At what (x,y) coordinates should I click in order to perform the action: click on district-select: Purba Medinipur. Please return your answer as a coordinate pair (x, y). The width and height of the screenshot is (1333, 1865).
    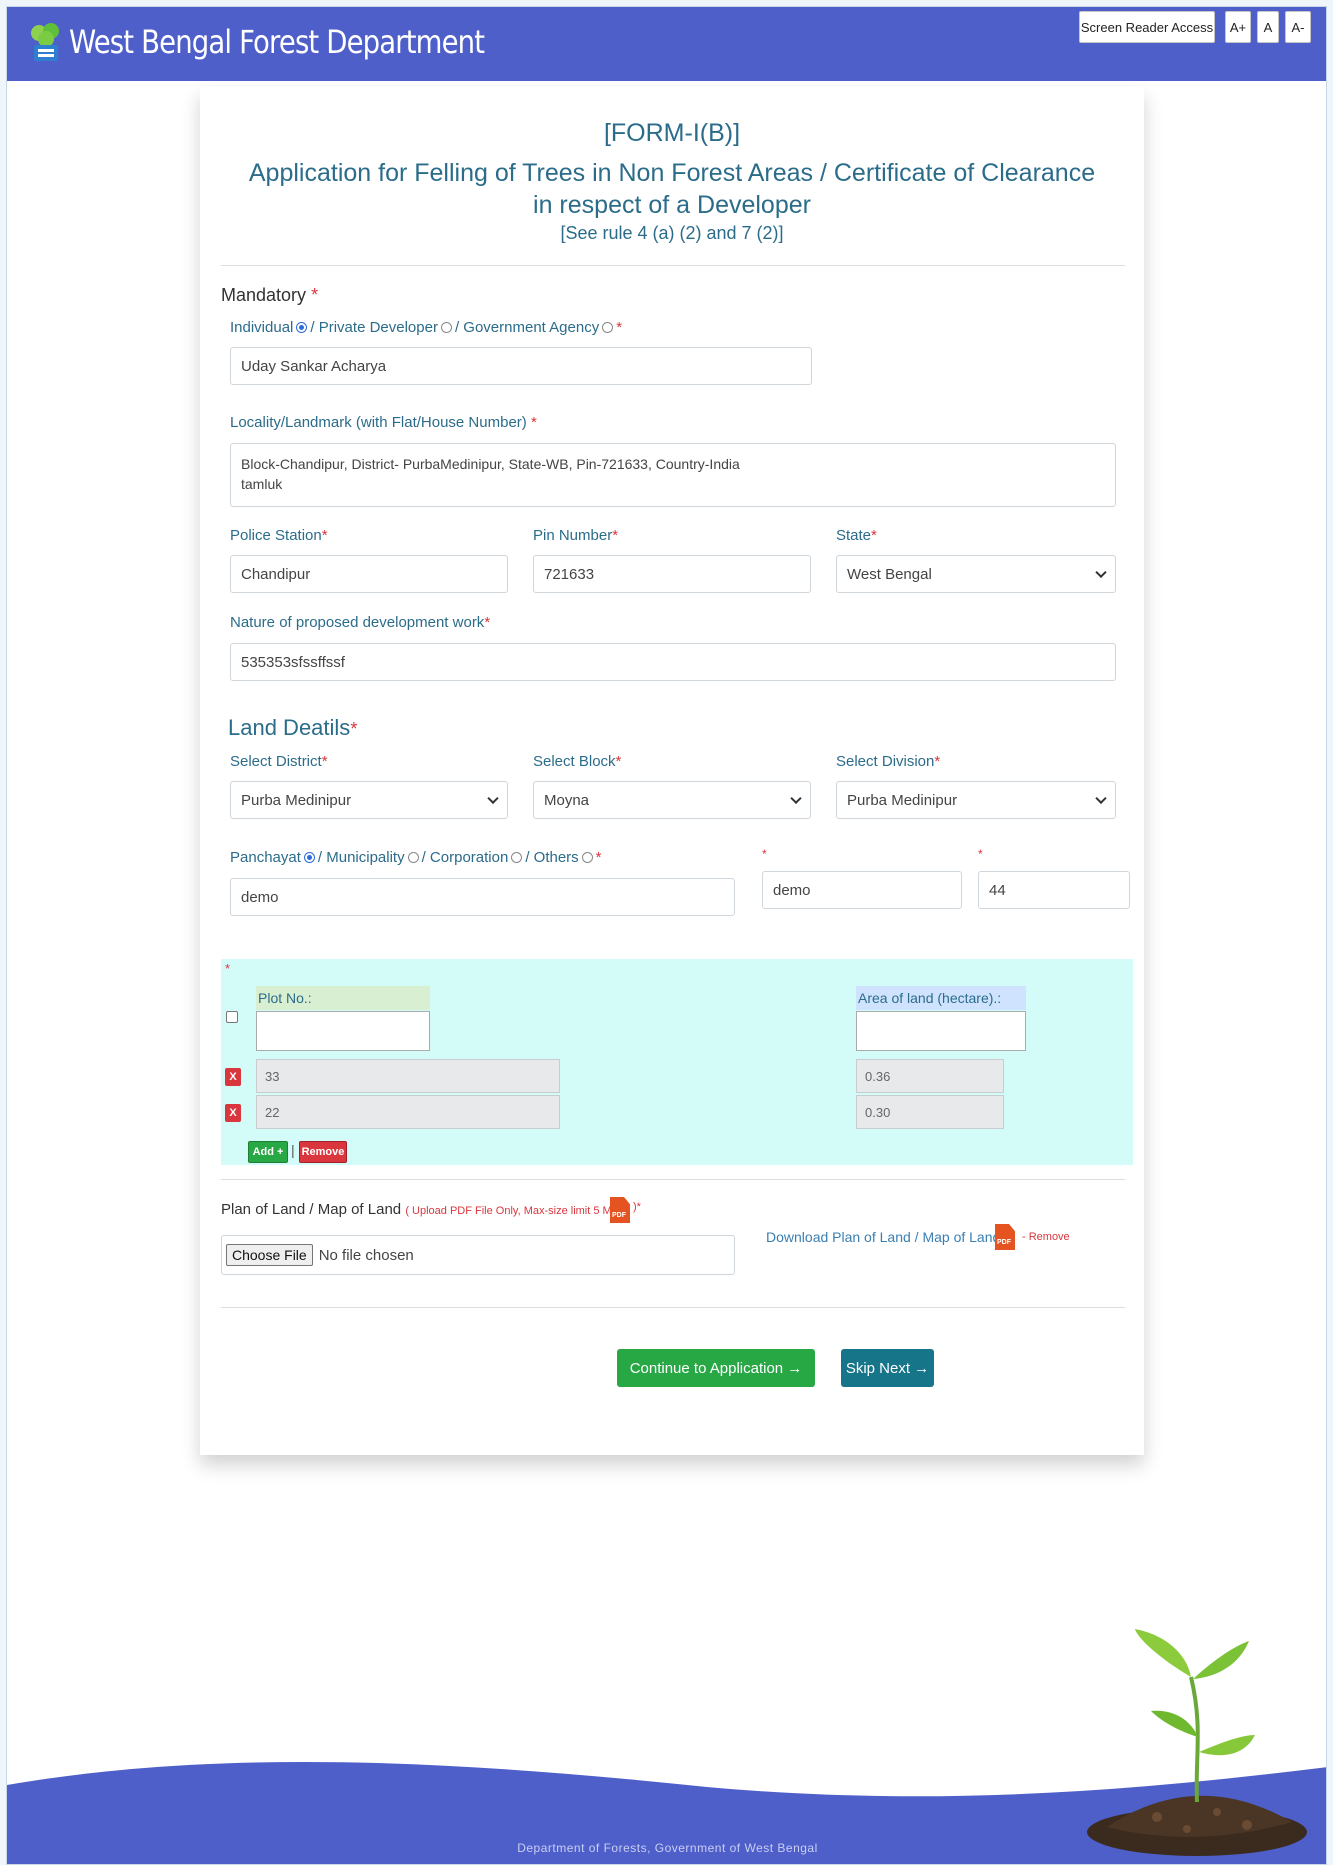
    Looking at the image, I should click on (369, 800).